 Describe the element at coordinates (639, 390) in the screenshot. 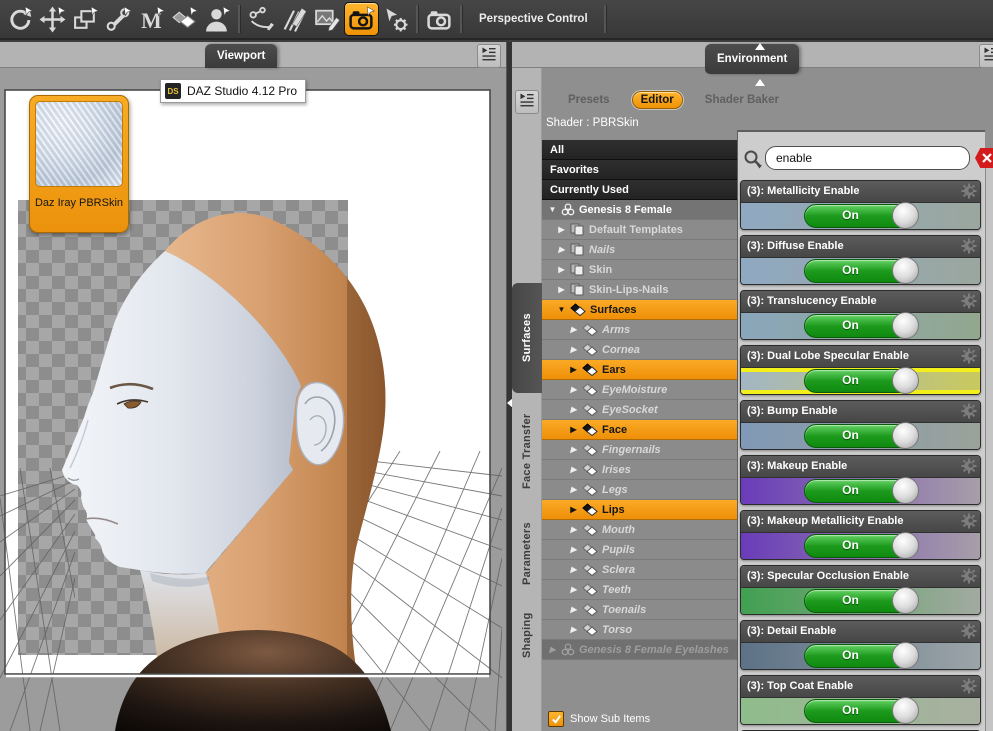

I see `tree-row-eyemoisture: ▶ EyeMoisture` at that location.